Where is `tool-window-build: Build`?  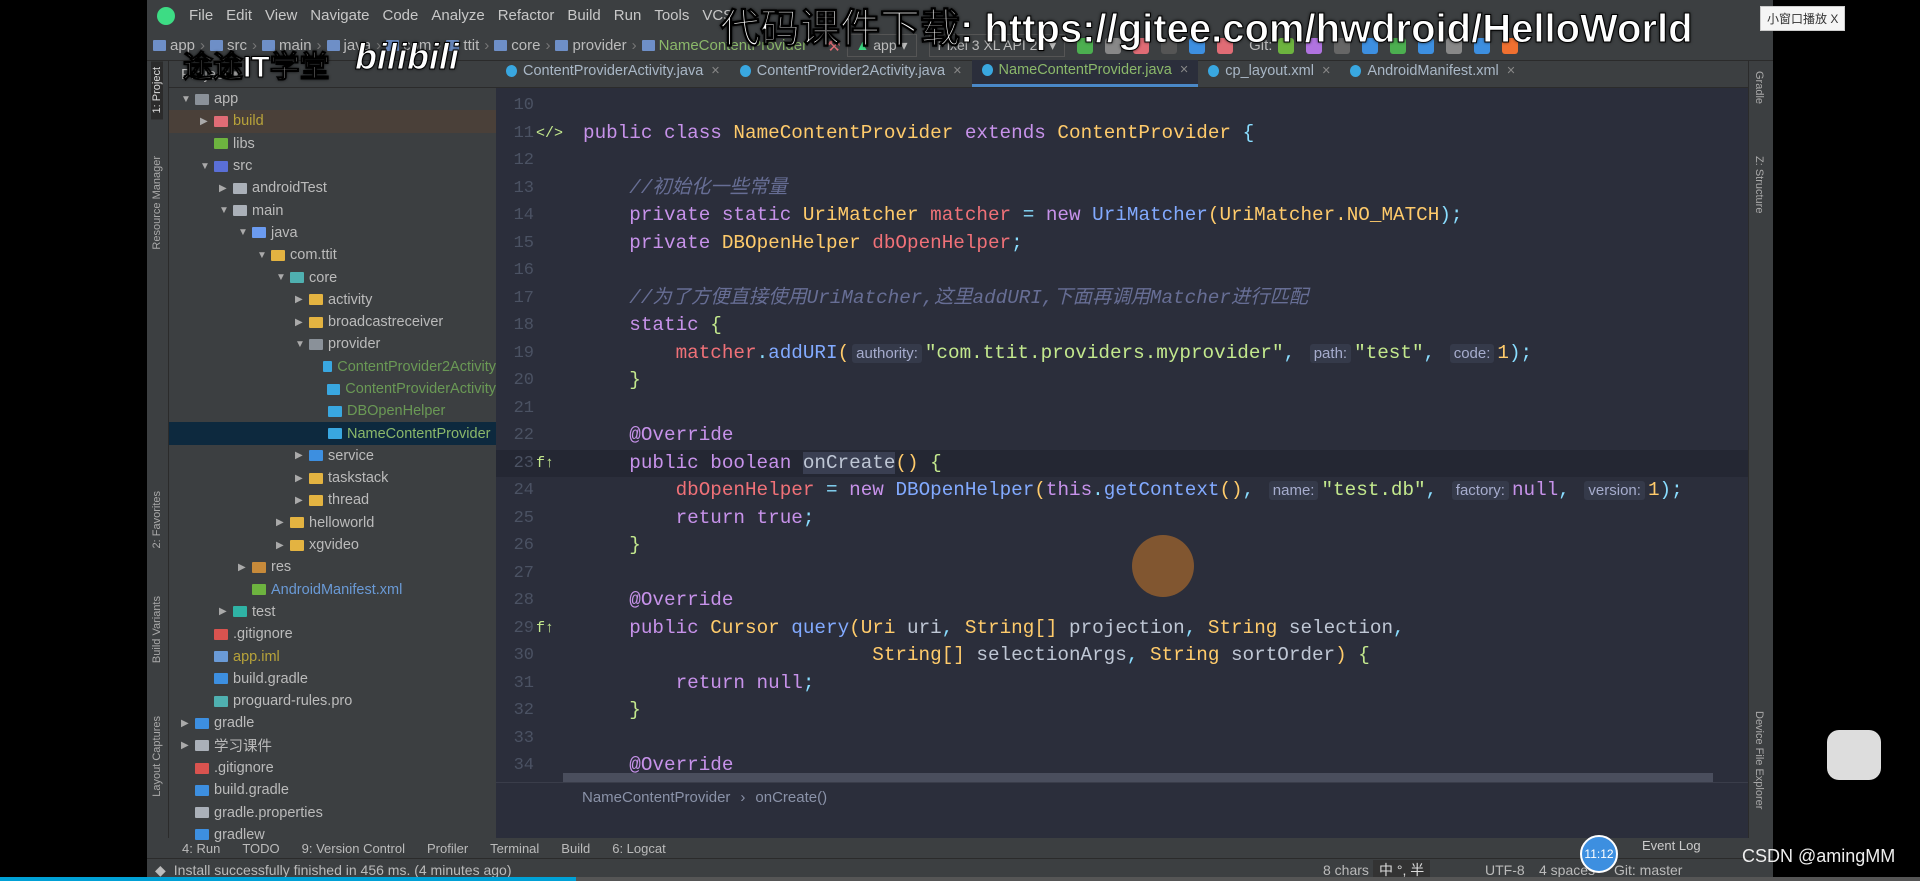 tool-window-build: Build is located at coordinates (575, 848).